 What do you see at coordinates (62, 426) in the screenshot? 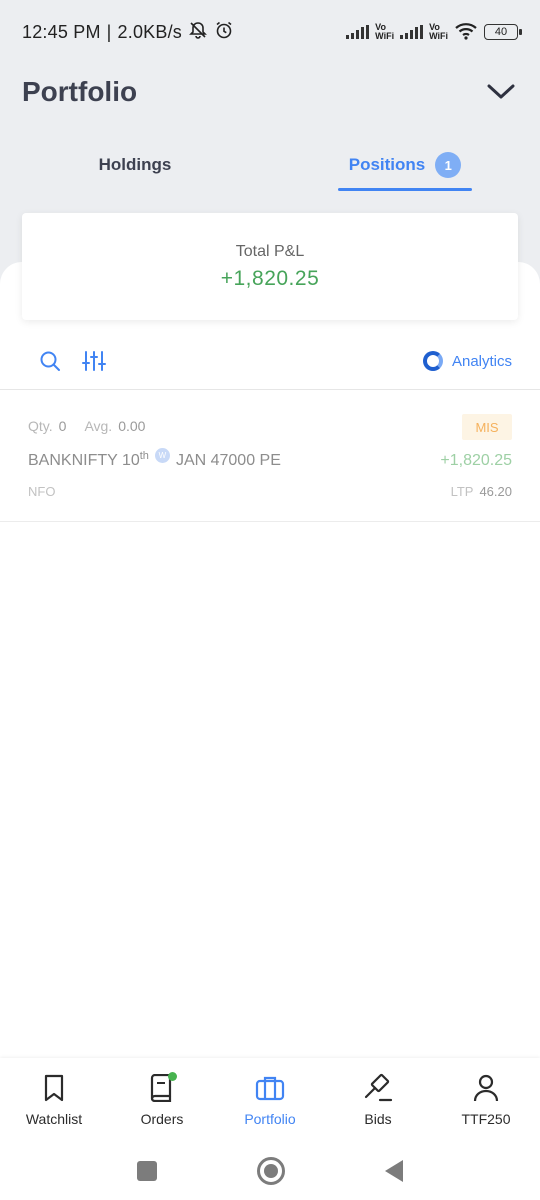
I see `qty-value: 0` at bounding box center [62, 426].